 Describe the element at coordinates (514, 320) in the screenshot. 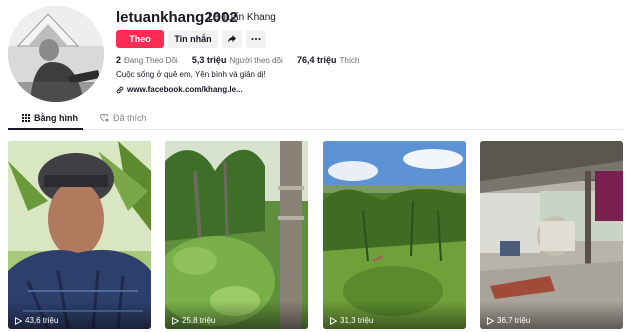

I see `view-count-text: 36,7 triệu` at that location.